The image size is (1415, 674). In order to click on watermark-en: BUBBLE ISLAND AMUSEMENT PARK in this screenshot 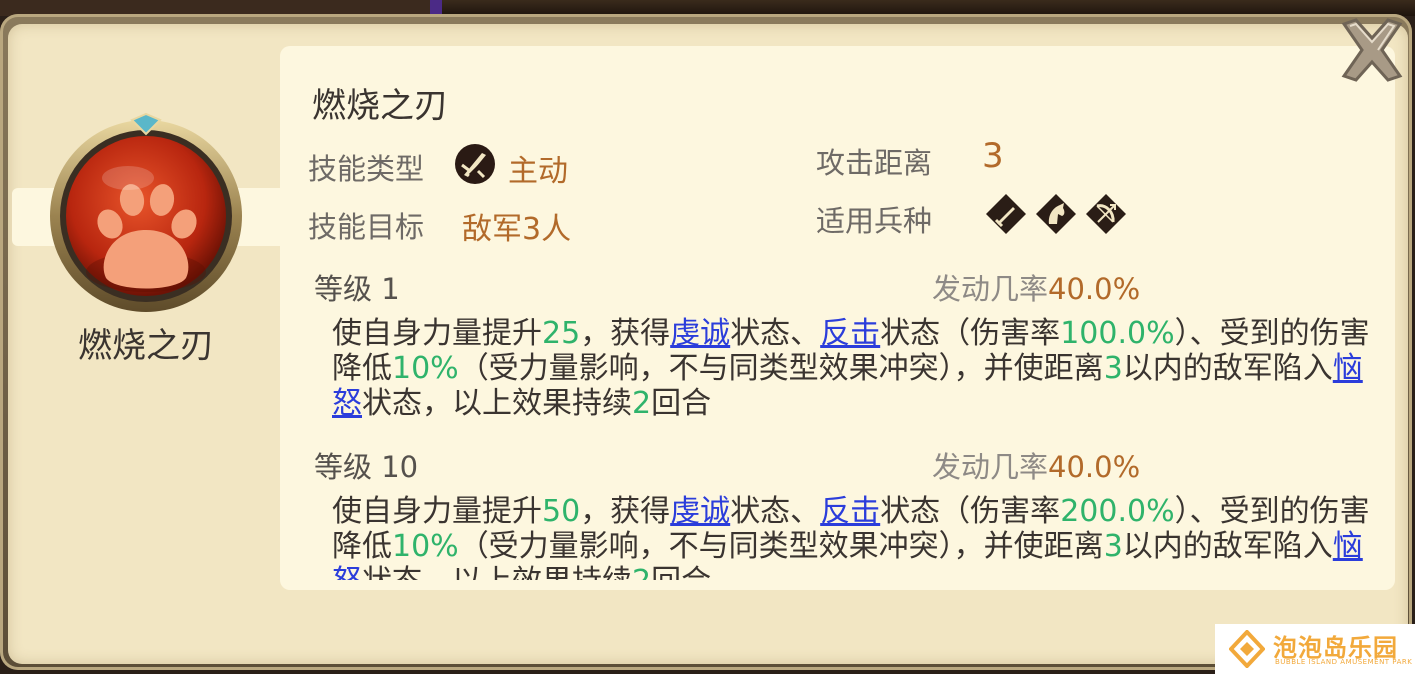, I will do `click(1344, 662)`.